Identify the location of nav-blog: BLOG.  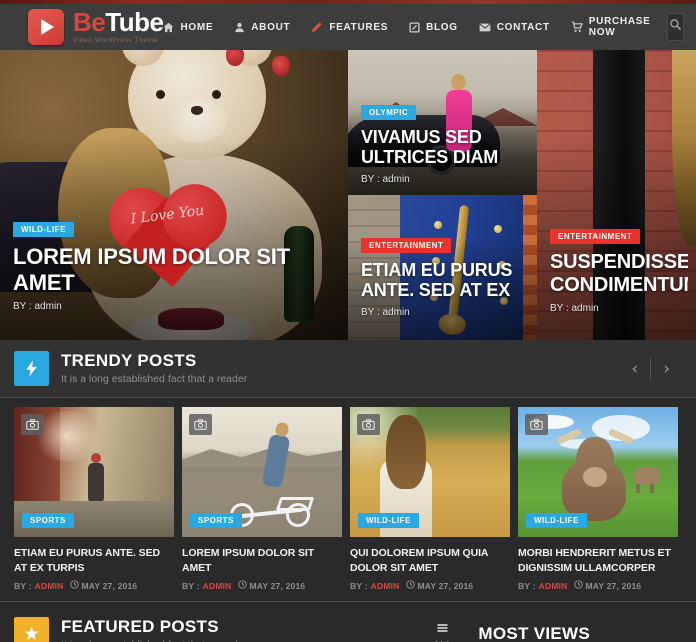
(433, 27).